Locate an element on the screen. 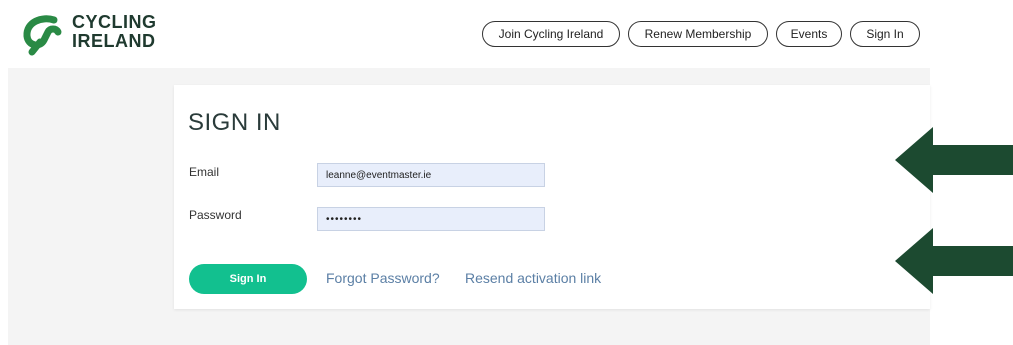  brand-wordmark: CYCLING IRELAND is located at coordinates (114, 32).